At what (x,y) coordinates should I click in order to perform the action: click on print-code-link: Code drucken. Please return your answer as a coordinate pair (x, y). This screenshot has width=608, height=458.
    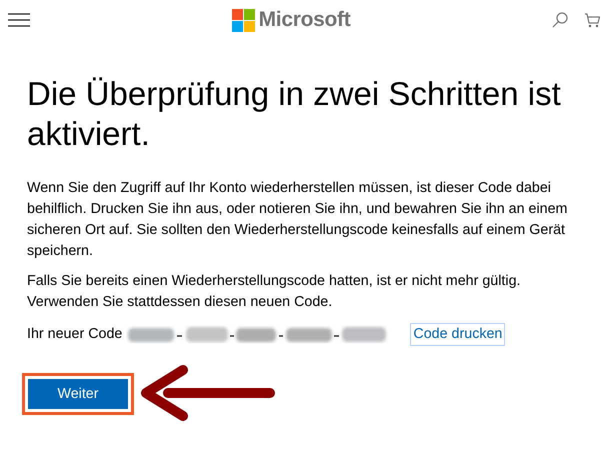
    Looking at the image, I should click on (458, 334).